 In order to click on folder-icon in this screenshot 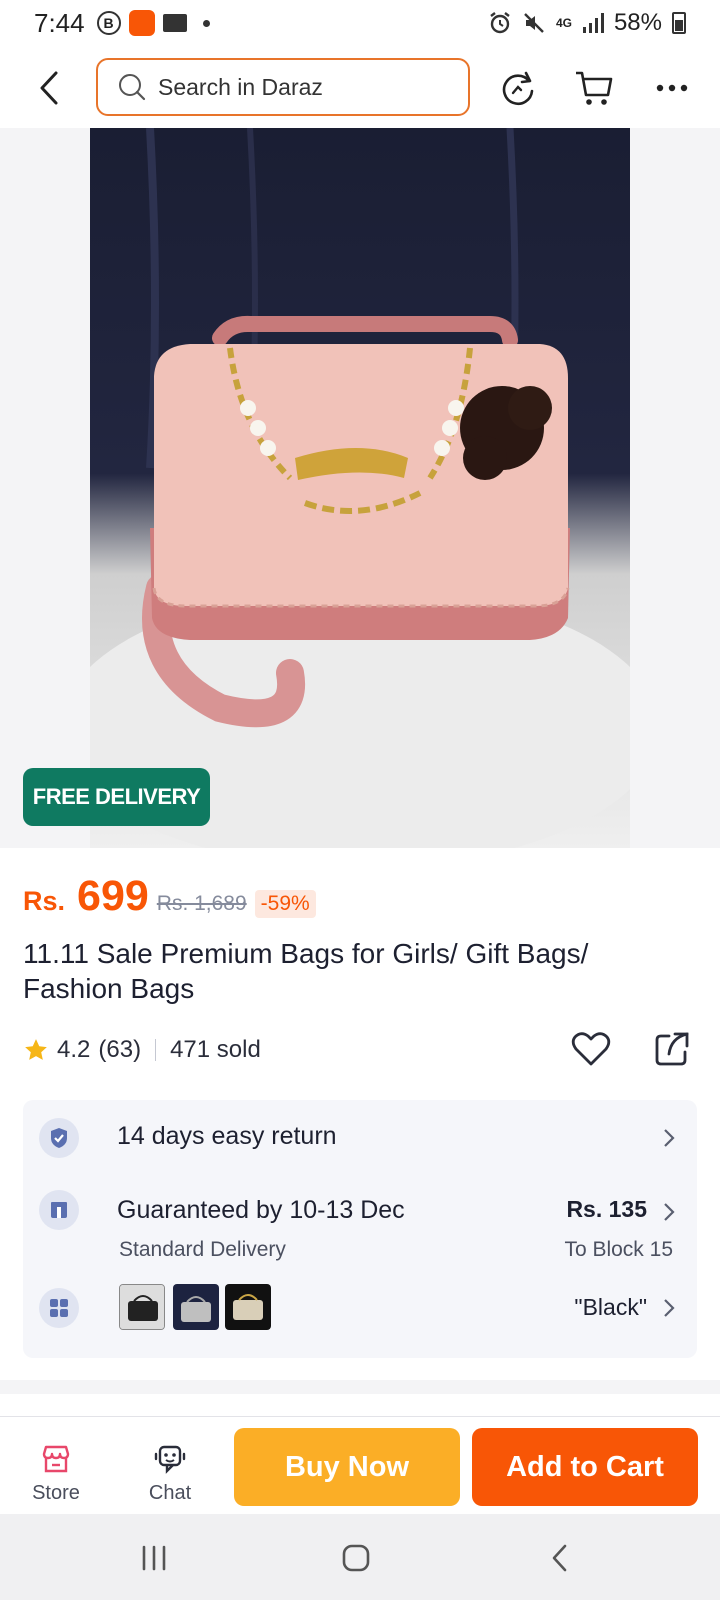, I will do `click(174, 23)`.